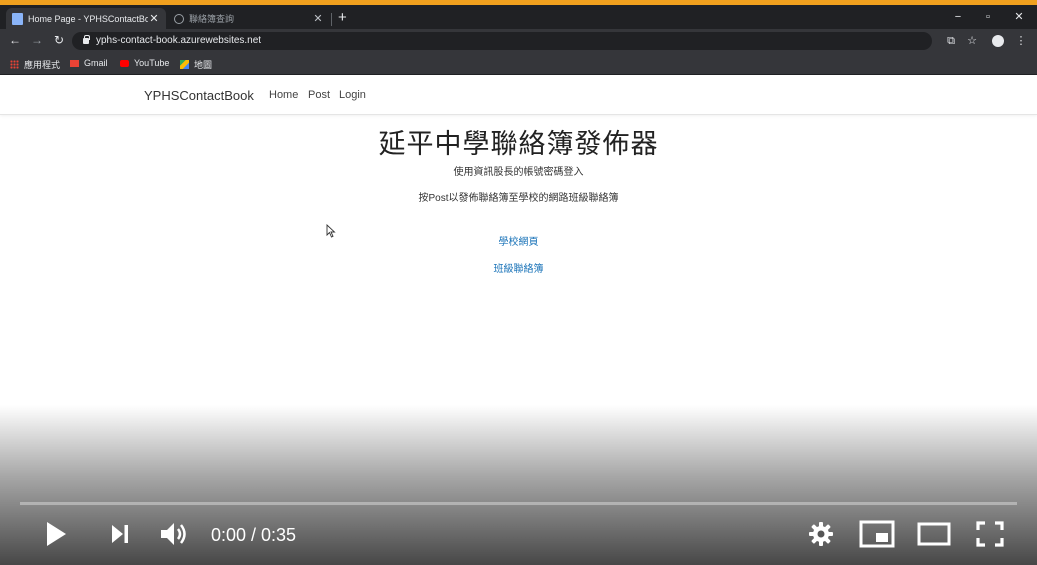 The image size is (1037, 565). What do you see at coordinates (14, 64) in the screenshot?
I see `apps-grid-icon` at bounding box center [14, 64].